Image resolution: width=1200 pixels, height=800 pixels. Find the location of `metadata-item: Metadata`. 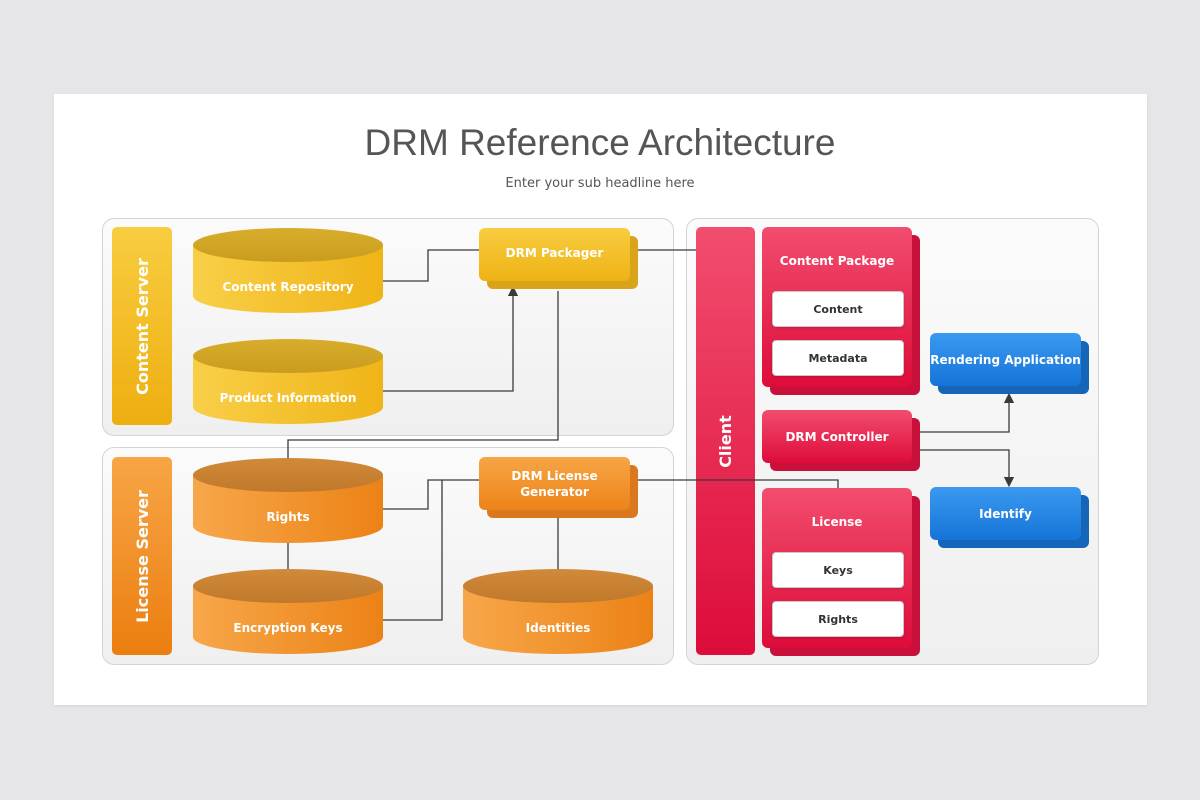

metadata-item: Metadata is located at coordinates (838, 358).